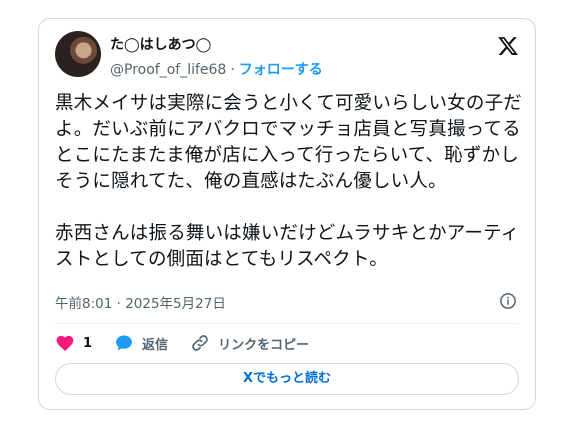  What do you see at coordinates (287, 379) in the screenshot?
I see `read-more-button: Xでもっと読む` at bounding box center [287, 379].